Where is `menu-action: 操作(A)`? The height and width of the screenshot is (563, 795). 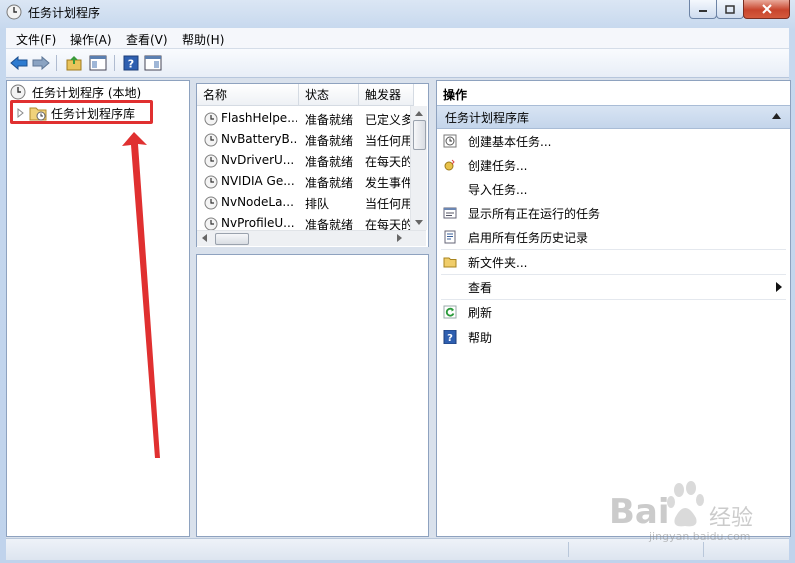 menu-action: 操作(A) is located at coordinates (91, 39).